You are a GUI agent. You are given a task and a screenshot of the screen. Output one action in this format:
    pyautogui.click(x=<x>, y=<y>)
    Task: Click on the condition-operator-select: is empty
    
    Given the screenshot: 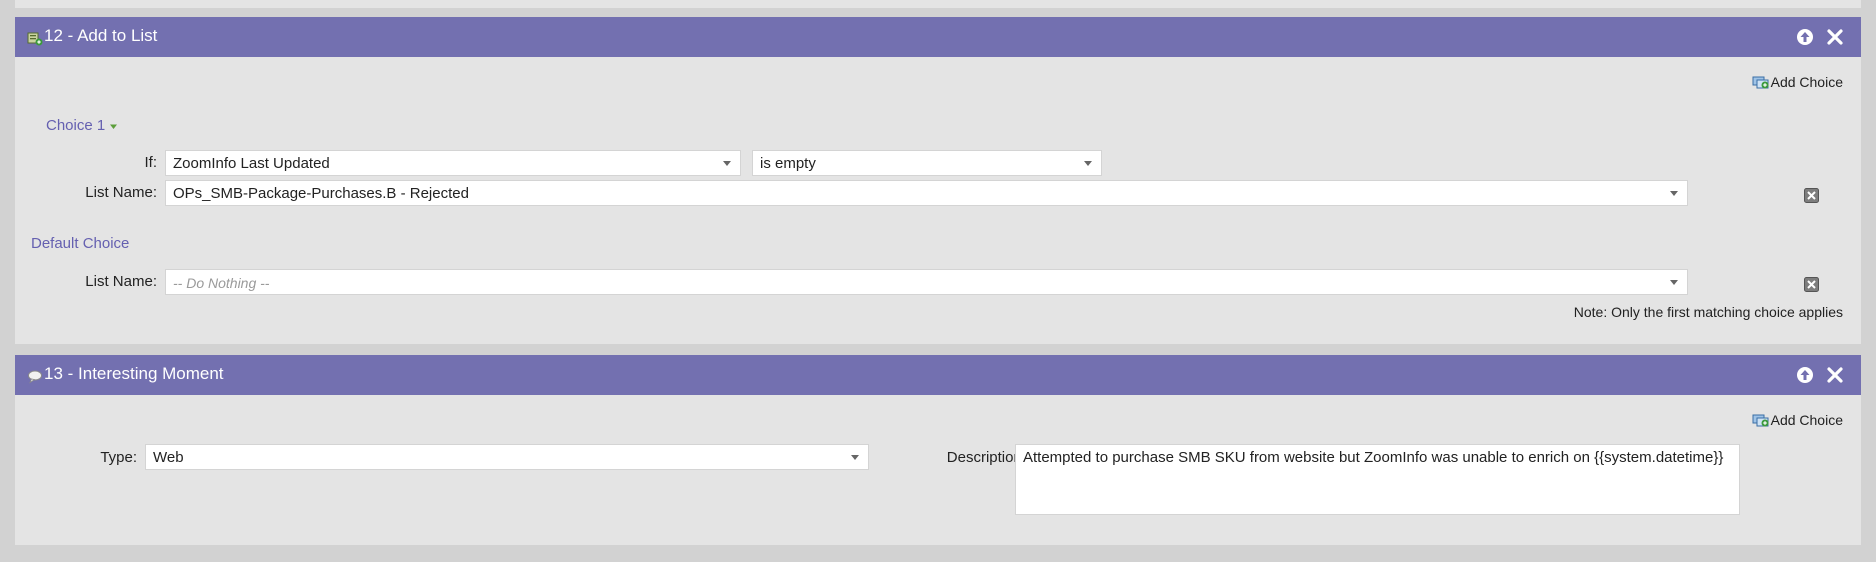 What is the action you would take?
    pyautogui.click(x=927, y=163)
    